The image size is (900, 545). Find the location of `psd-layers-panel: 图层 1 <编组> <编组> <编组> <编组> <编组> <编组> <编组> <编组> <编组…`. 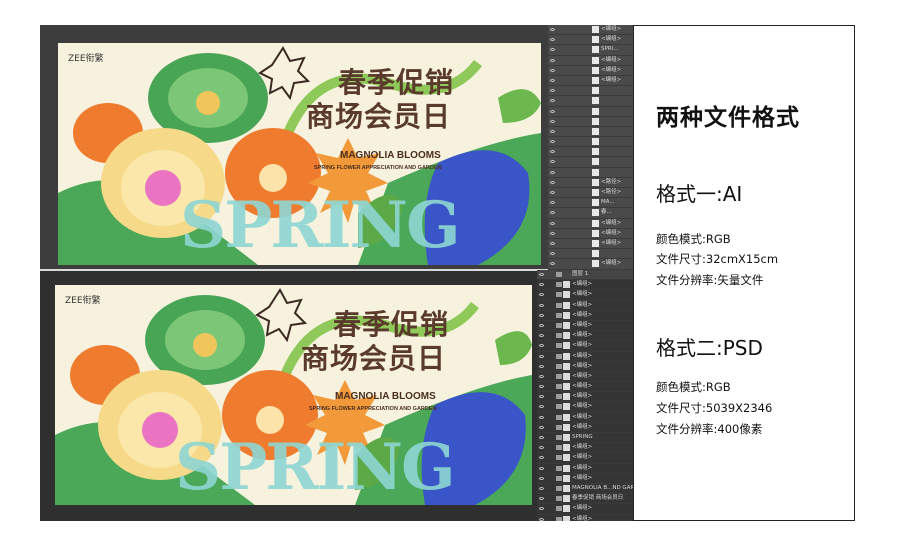

psd-layers-panel: 图层 1 <编组> <编组> <编组> <编组> <编组> <编组> <编组> <编组> <编组… is located at coordinates (585, 395).